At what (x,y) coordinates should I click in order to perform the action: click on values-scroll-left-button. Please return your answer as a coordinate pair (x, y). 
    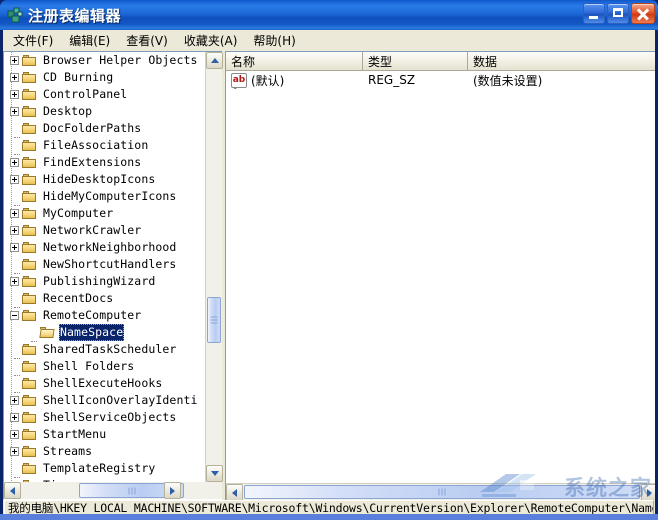
    Looking at the image, I should click on (234, 492).